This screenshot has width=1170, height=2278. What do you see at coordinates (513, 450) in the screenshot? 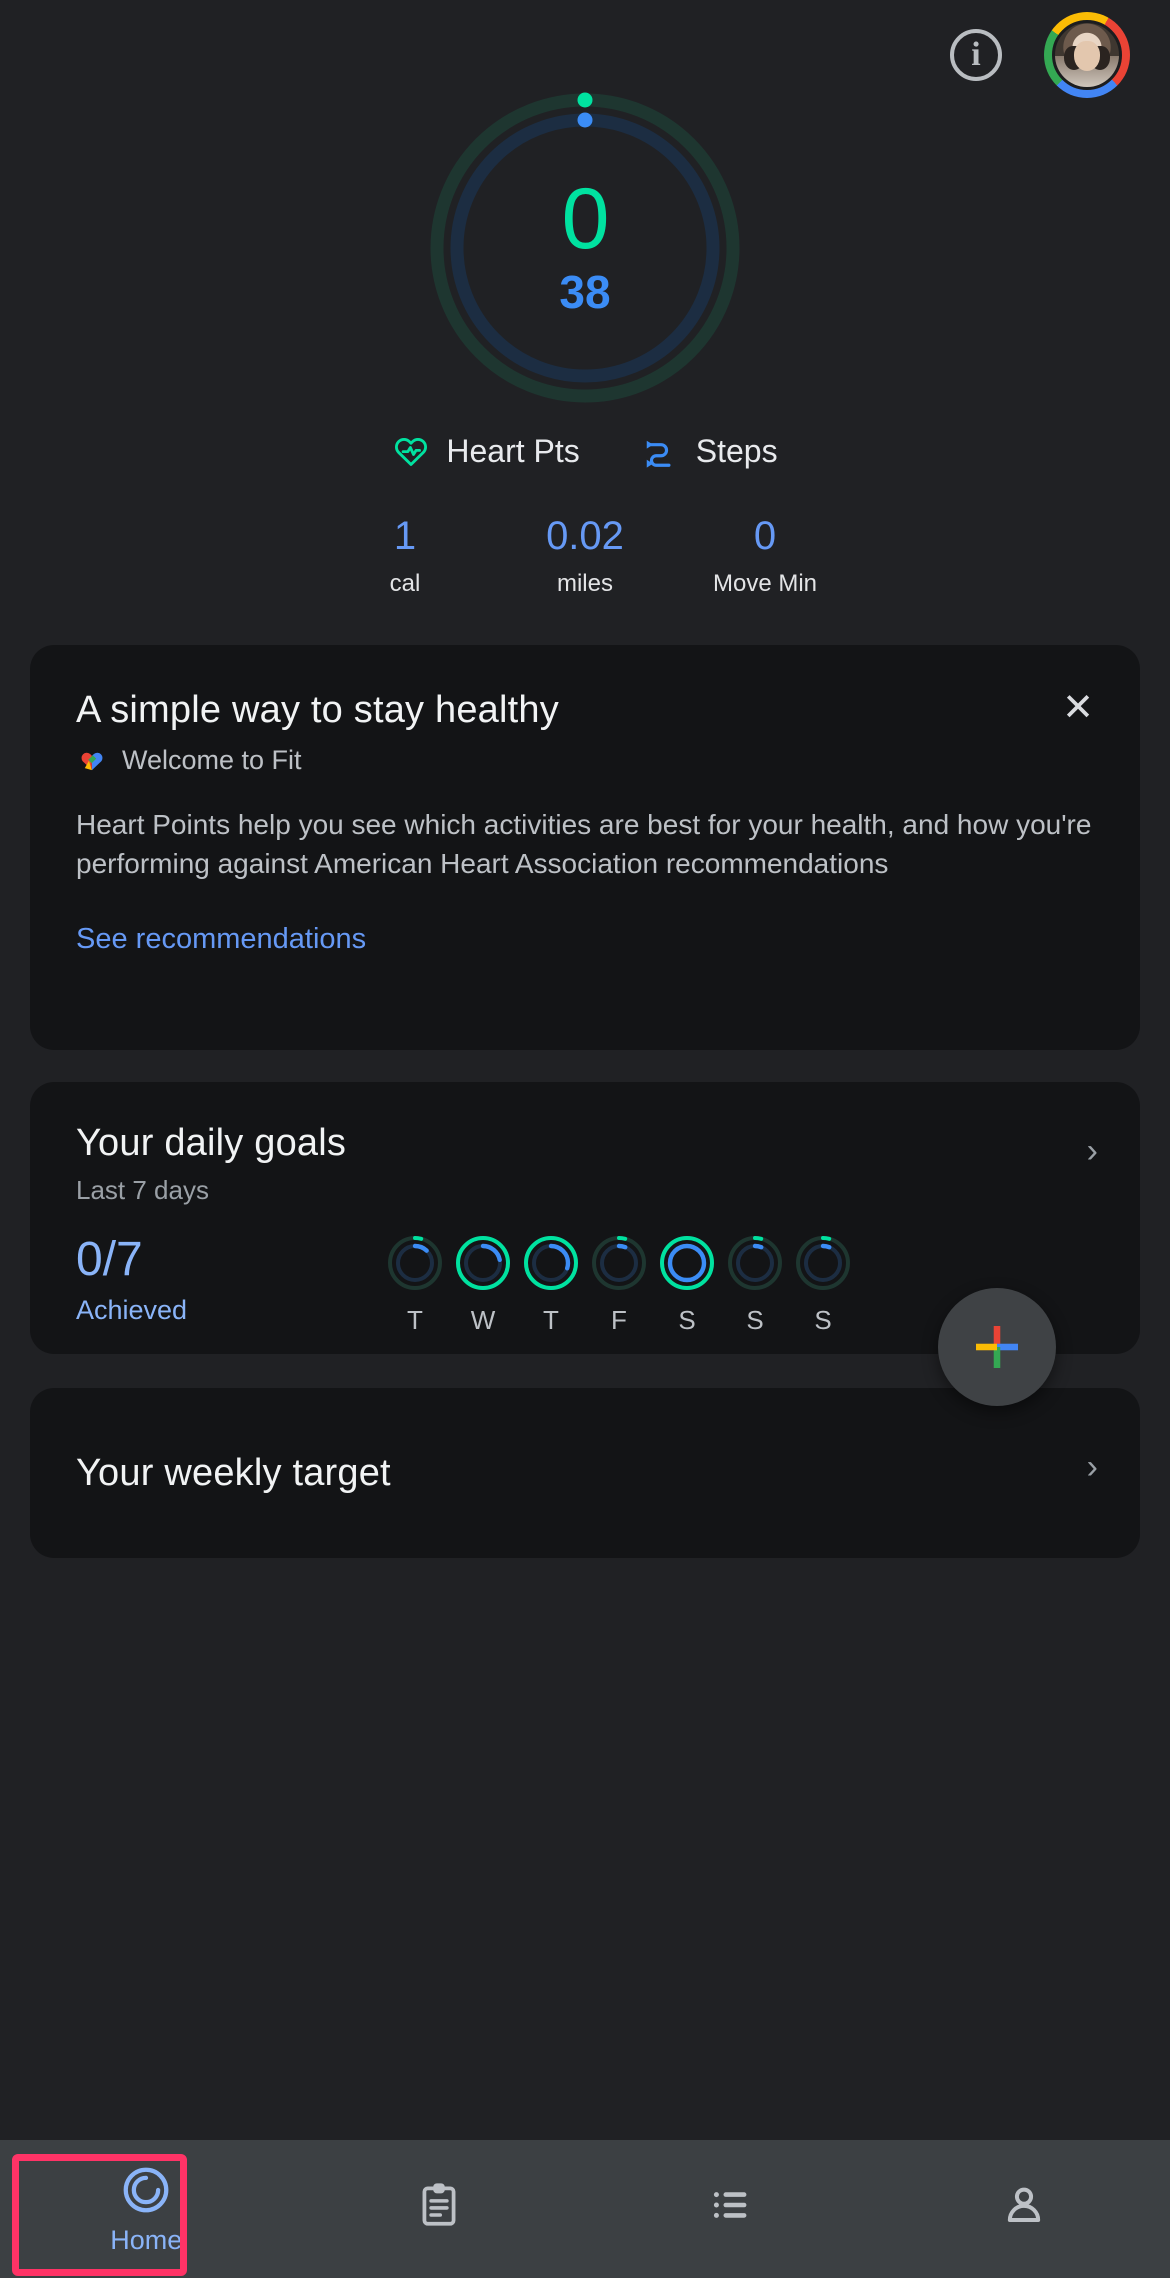
I see `legend-label-heart-pts: Heart Pts` at bounding box center [513, 450].